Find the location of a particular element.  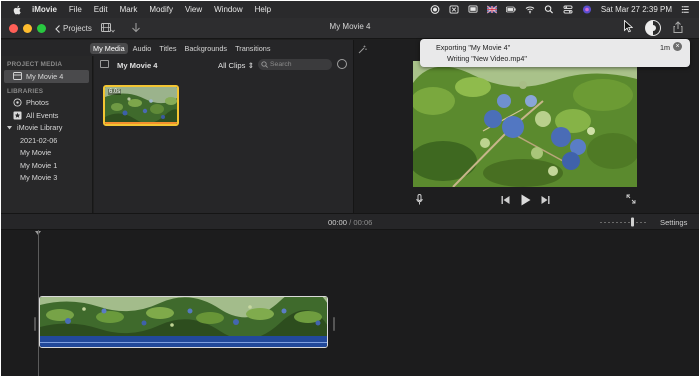

volume-line is located at coordinates (183, 342).